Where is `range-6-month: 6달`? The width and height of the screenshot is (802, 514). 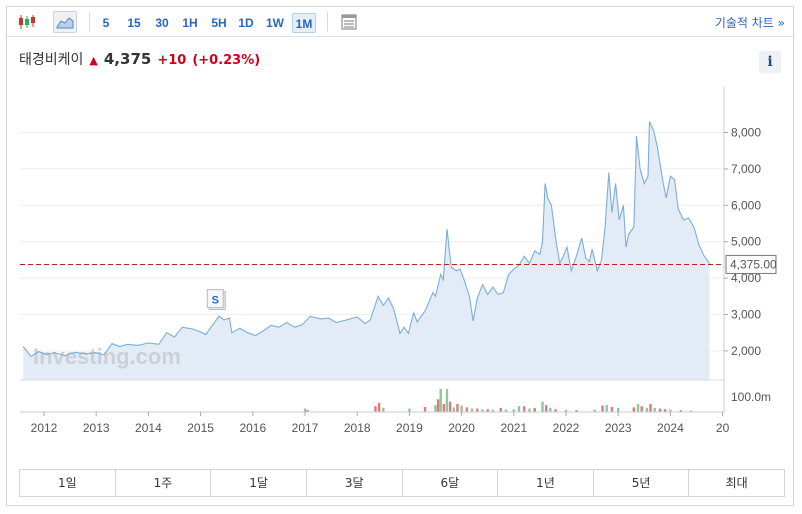
range-6-month: 6달 is located at coordinates (451, 483).